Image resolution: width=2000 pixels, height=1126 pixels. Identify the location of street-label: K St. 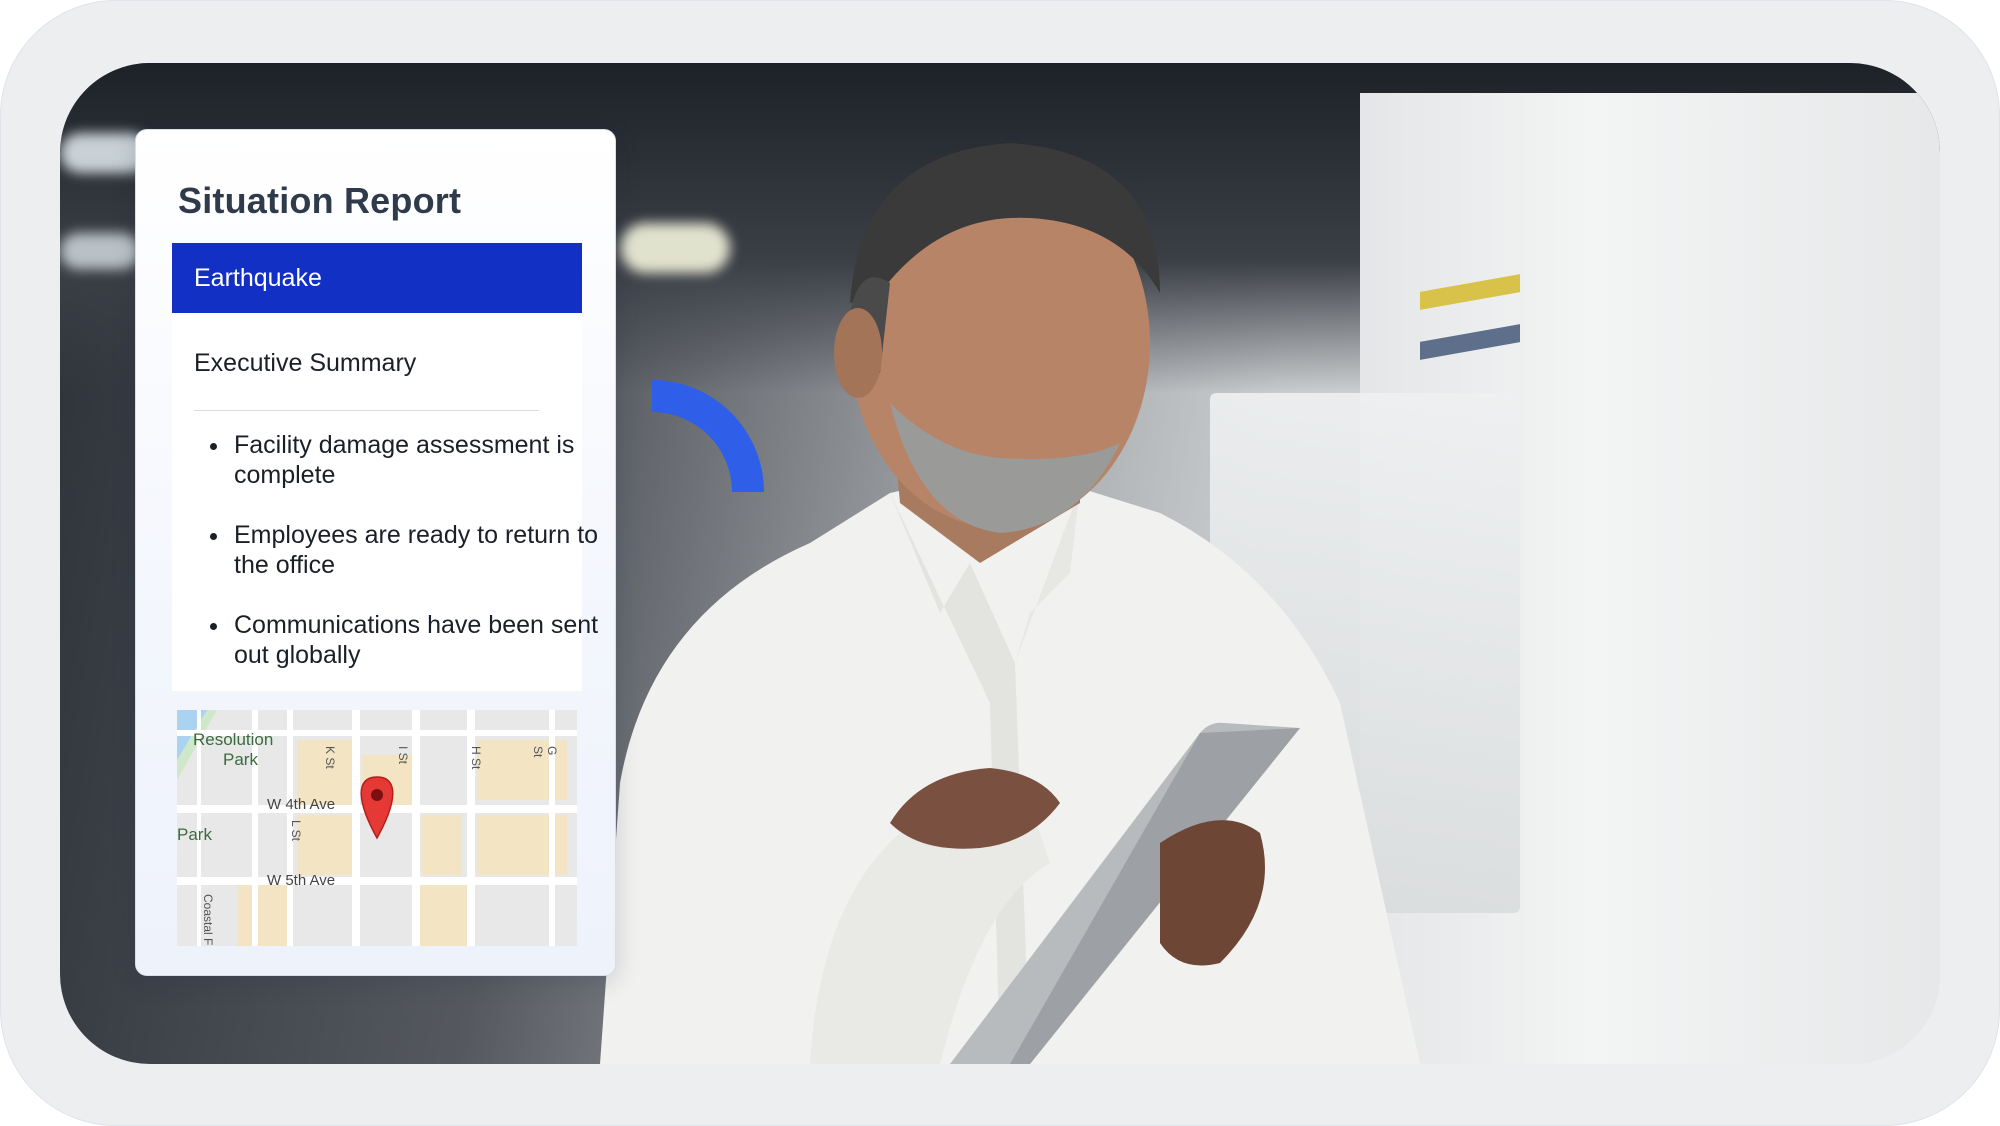
(330, 757).